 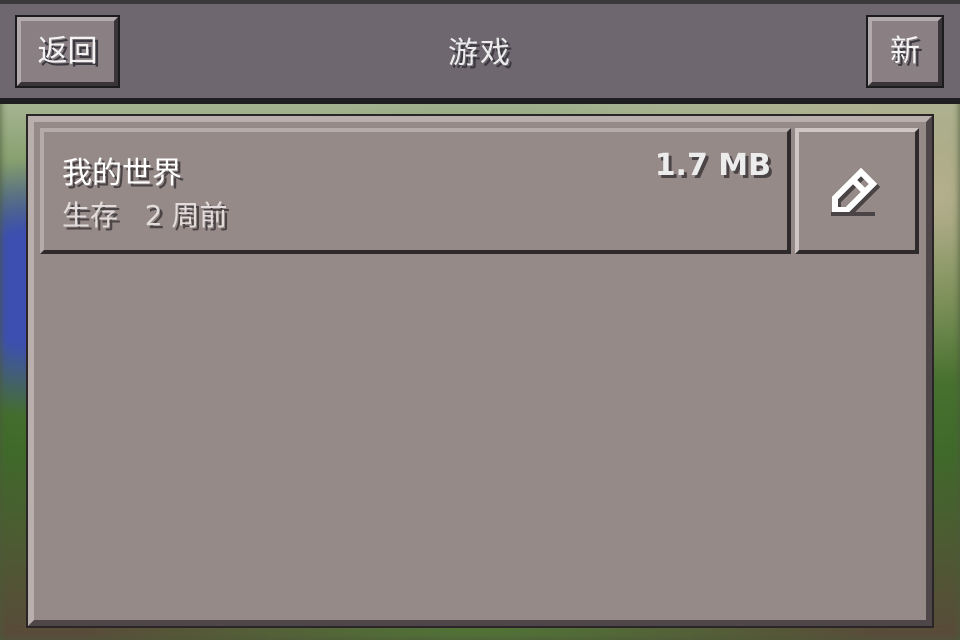 What do you see at coordinates (480, 2) in the screenshot?
I see `header-top-edge` at bounding box center [480, 2].